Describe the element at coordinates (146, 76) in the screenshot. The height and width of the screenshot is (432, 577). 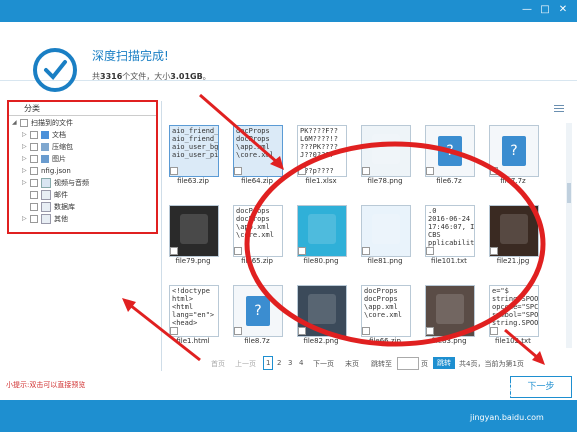
I see `summary-mid: 个文件，大小` at that location.